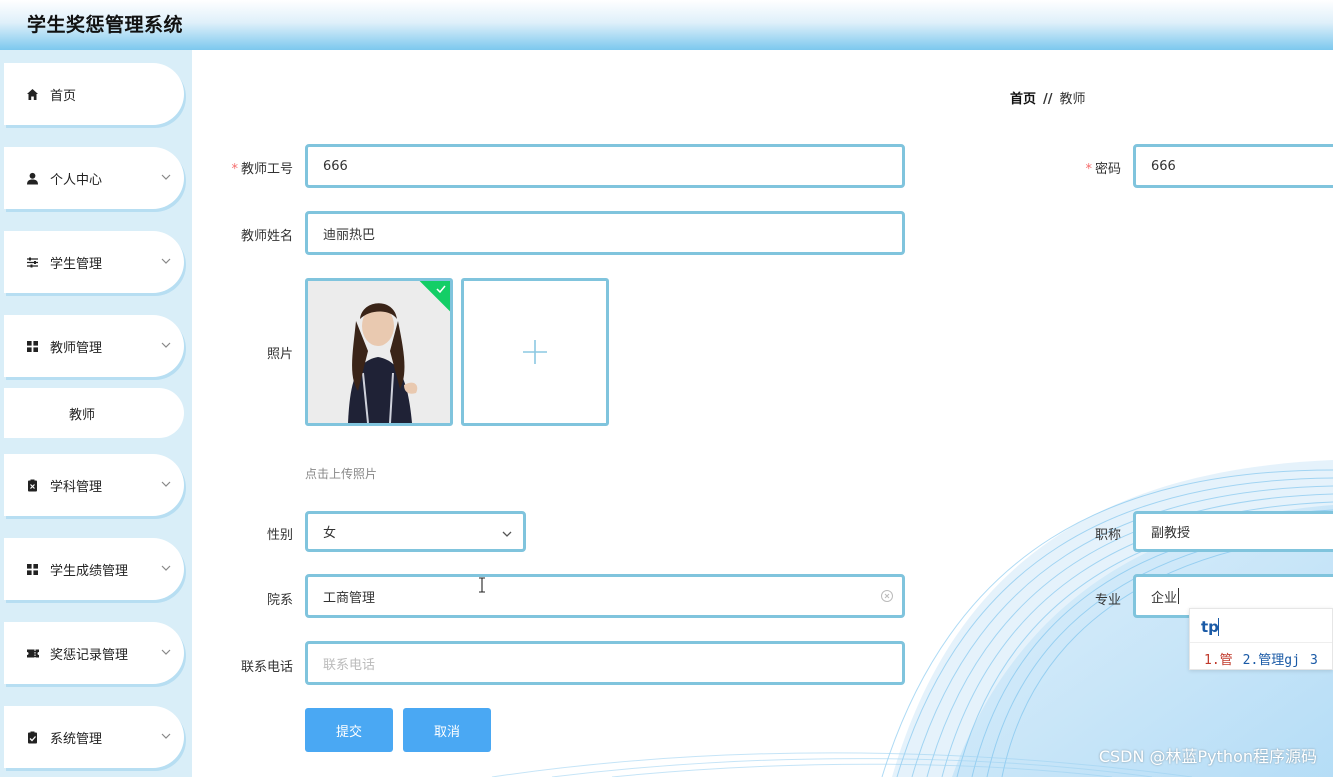 The width and height of the screenshot is (1333, 777). I want to click on sidebar-item-student-management: 学生管理, so click(94, 262).